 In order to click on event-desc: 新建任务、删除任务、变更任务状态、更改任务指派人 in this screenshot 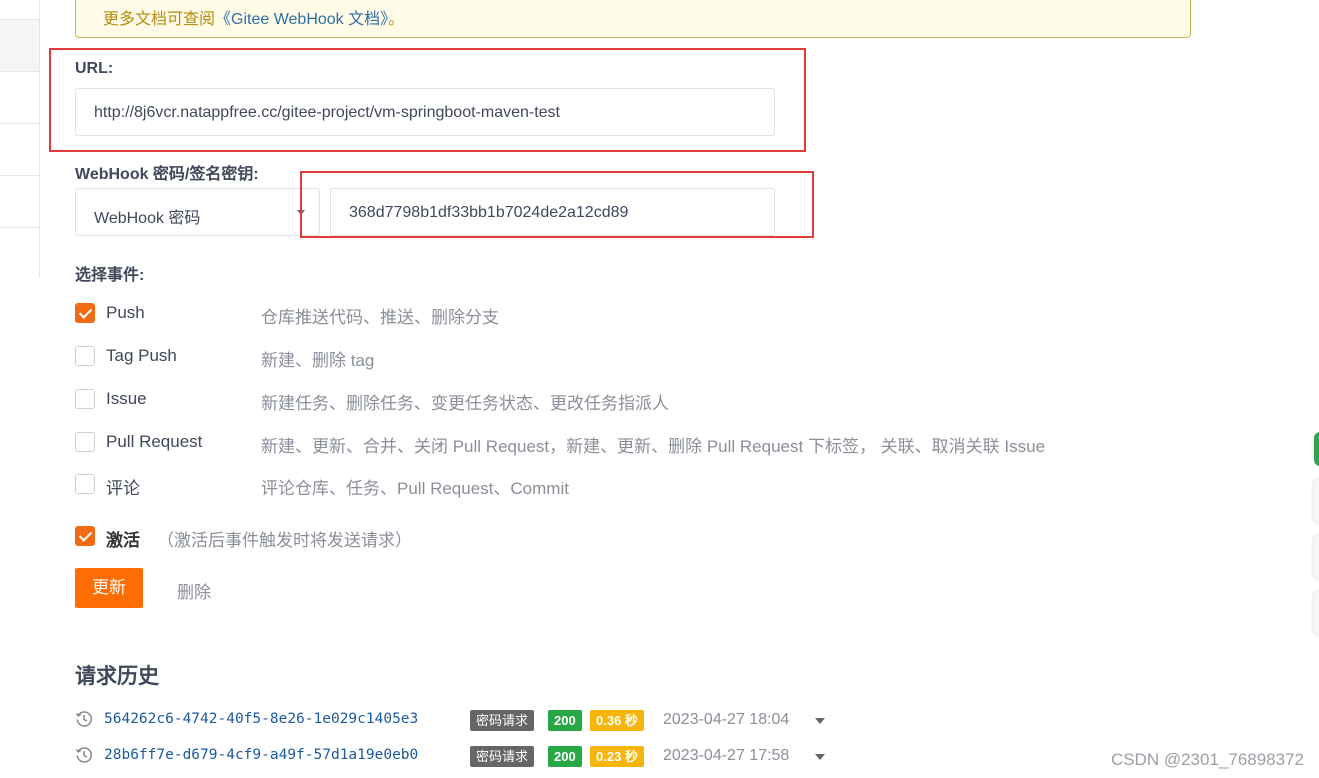, I will do `click(465, 403)`.